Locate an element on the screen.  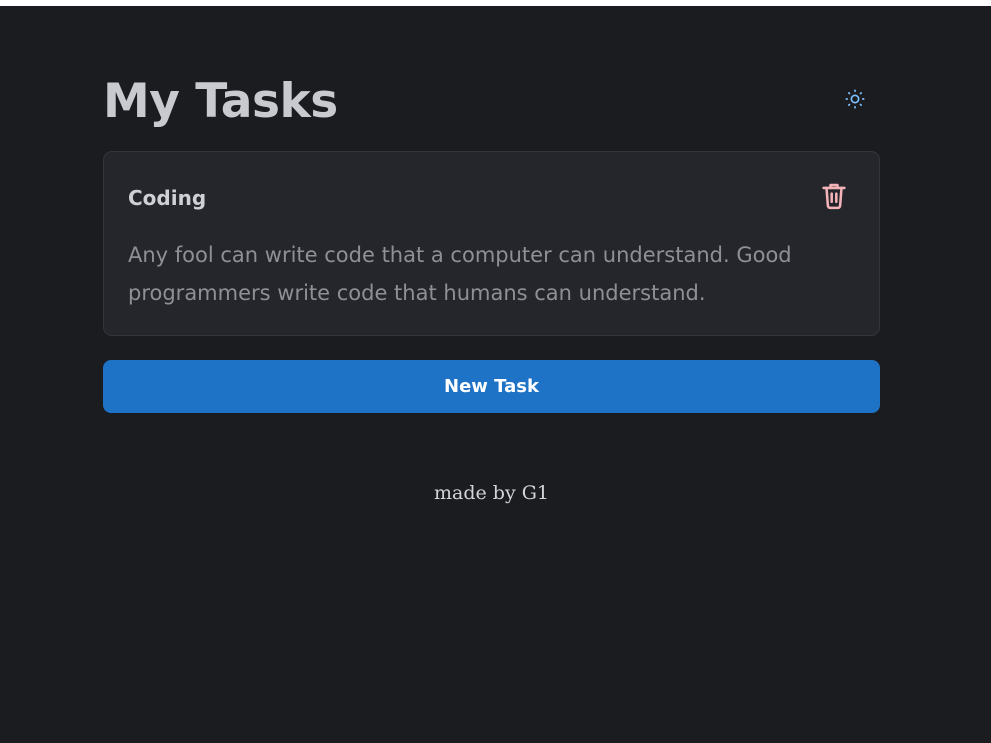
theme-toggle-button is located at coordinates (855, 100).